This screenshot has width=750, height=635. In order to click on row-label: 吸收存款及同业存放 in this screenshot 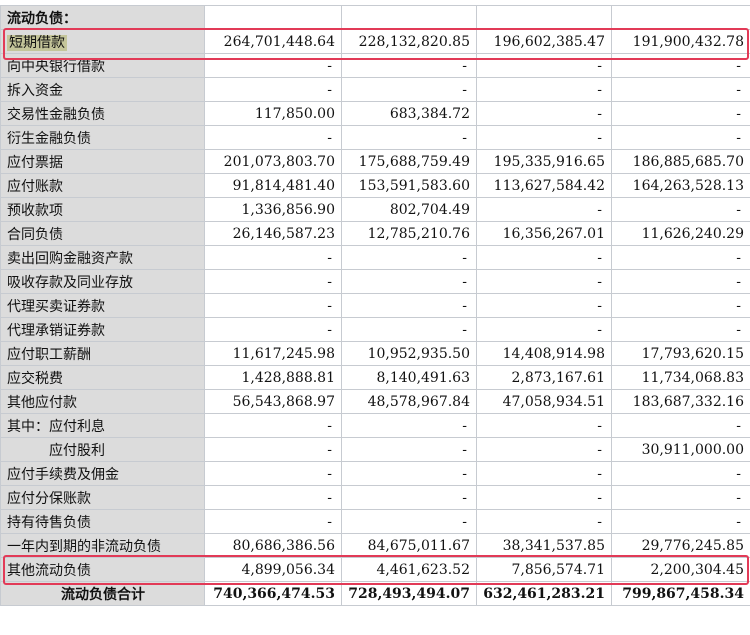, I will do `click(102, 281)`.